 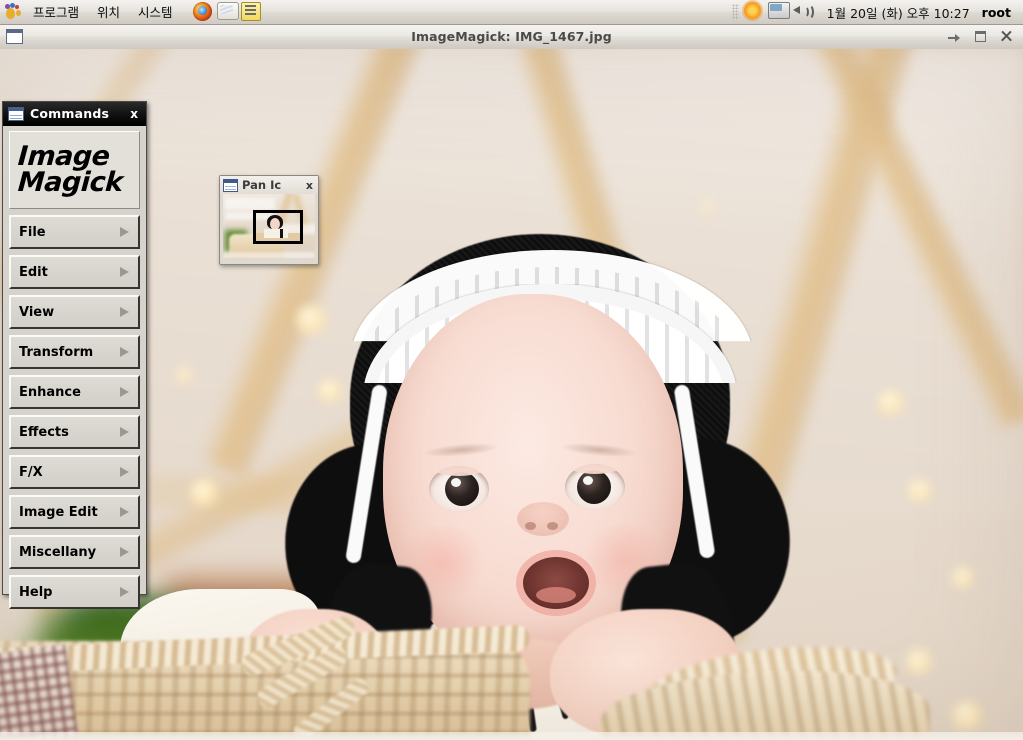 I want to click on menu-button-edit: Edit, so click(x=74, y=272).